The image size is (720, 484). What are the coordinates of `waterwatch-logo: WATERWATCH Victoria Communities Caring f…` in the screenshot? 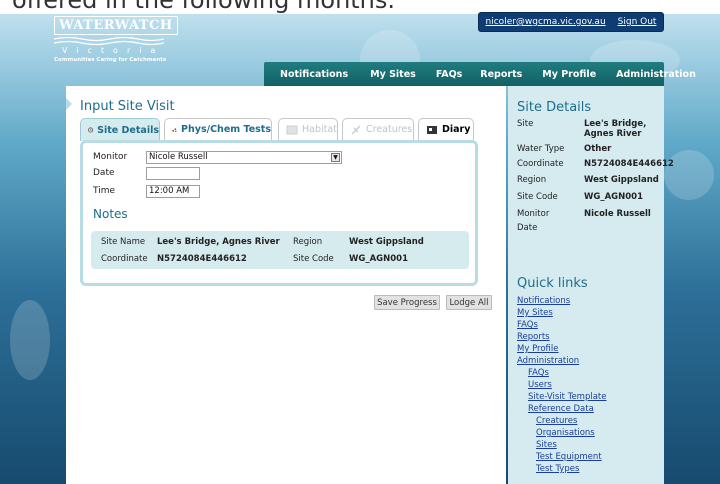 It's located at (116, 42).